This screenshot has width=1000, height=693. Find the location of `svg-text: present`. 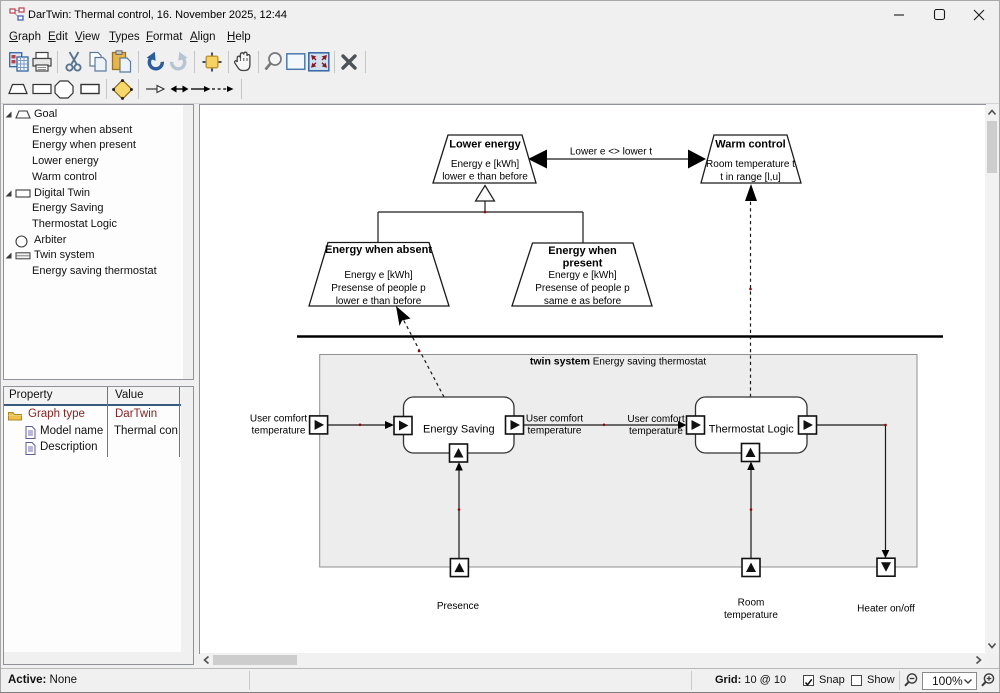

svg-text: present is located at coordinates (583, 264).